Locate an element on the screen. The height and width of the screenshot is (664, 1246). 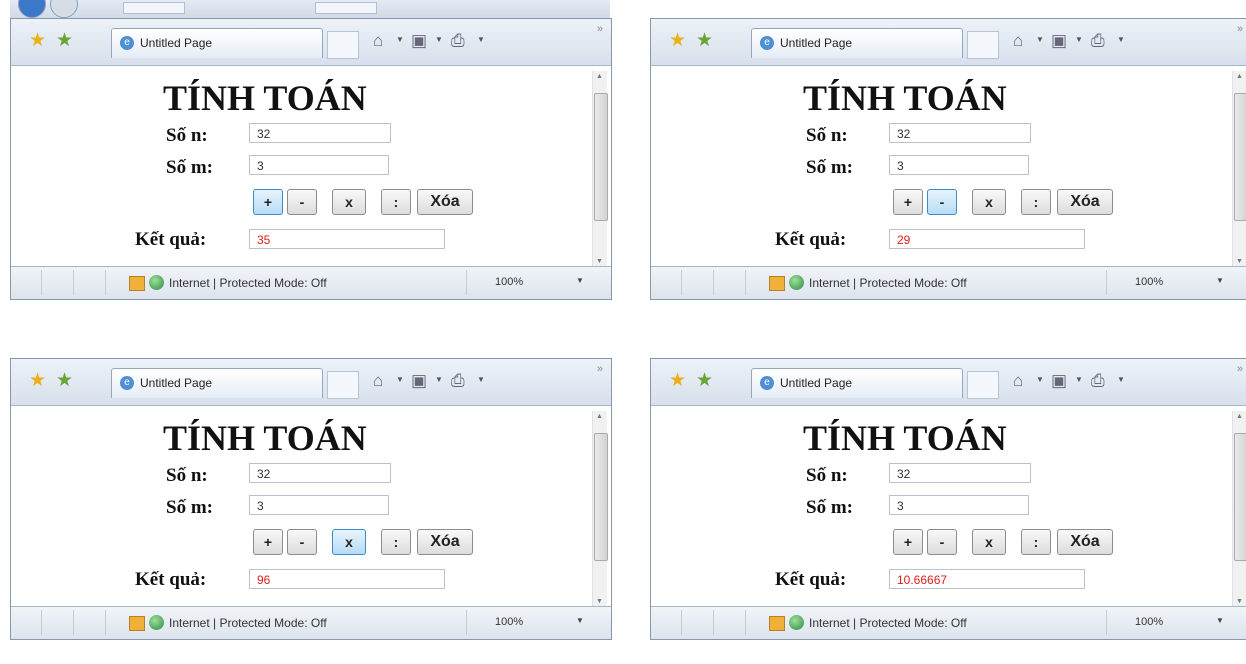
result-field: 10.66667 is located at coordinates (987, 579).